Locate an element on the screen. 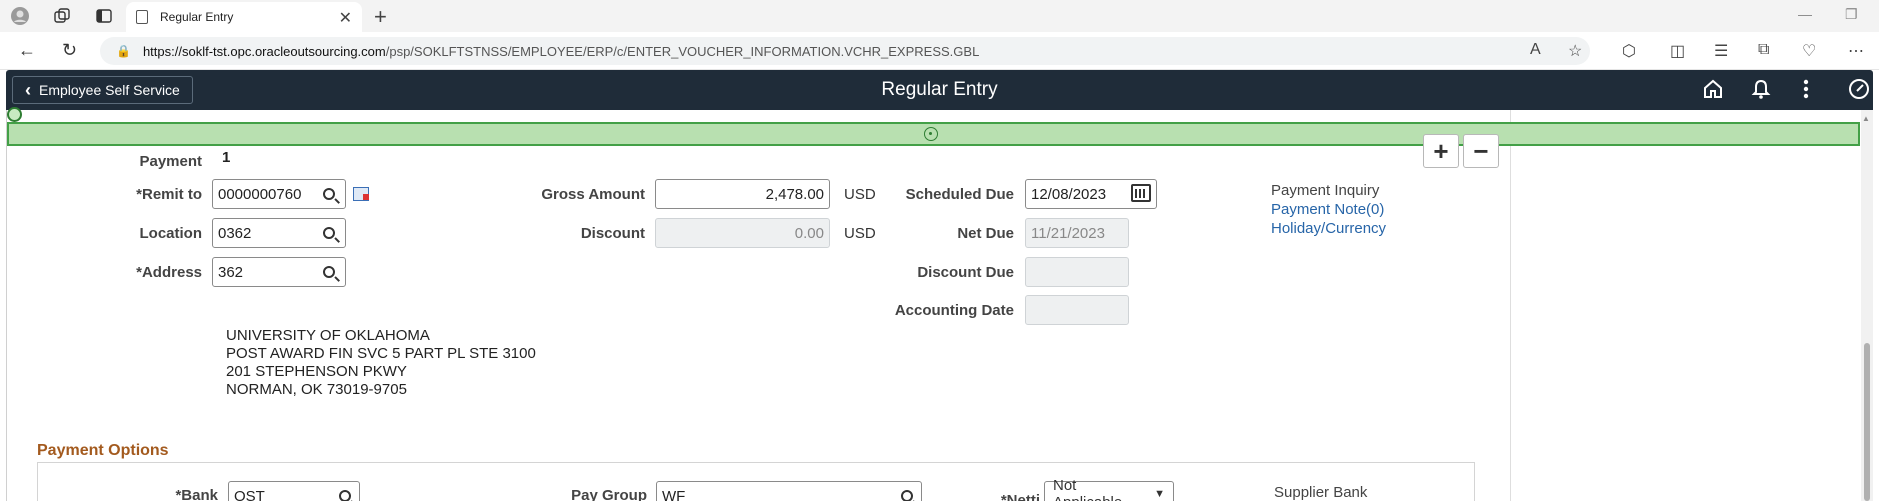 The height and width of the screenshot is (501, 1879). corner-marker-icon is located at coordinates (14, 114).